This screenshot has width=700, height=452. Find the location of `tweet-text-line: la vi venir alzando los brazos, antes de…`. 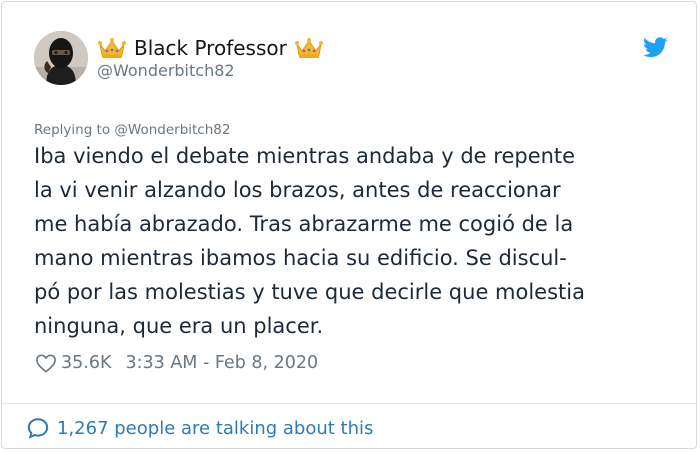

tweet-text-line: la vi venir alzando los brazos, antes de… is located at coordinates (297, 190).